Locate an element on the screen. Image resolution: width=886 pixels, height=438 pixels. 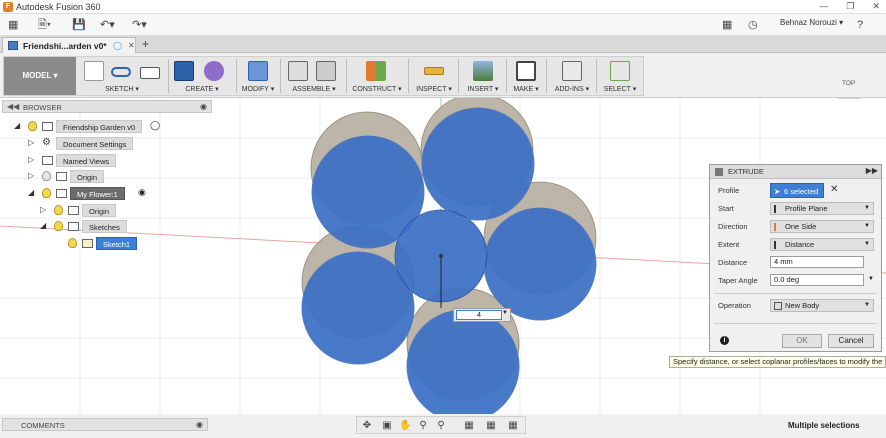
extrude-icon is located at coordinates (184, 71).